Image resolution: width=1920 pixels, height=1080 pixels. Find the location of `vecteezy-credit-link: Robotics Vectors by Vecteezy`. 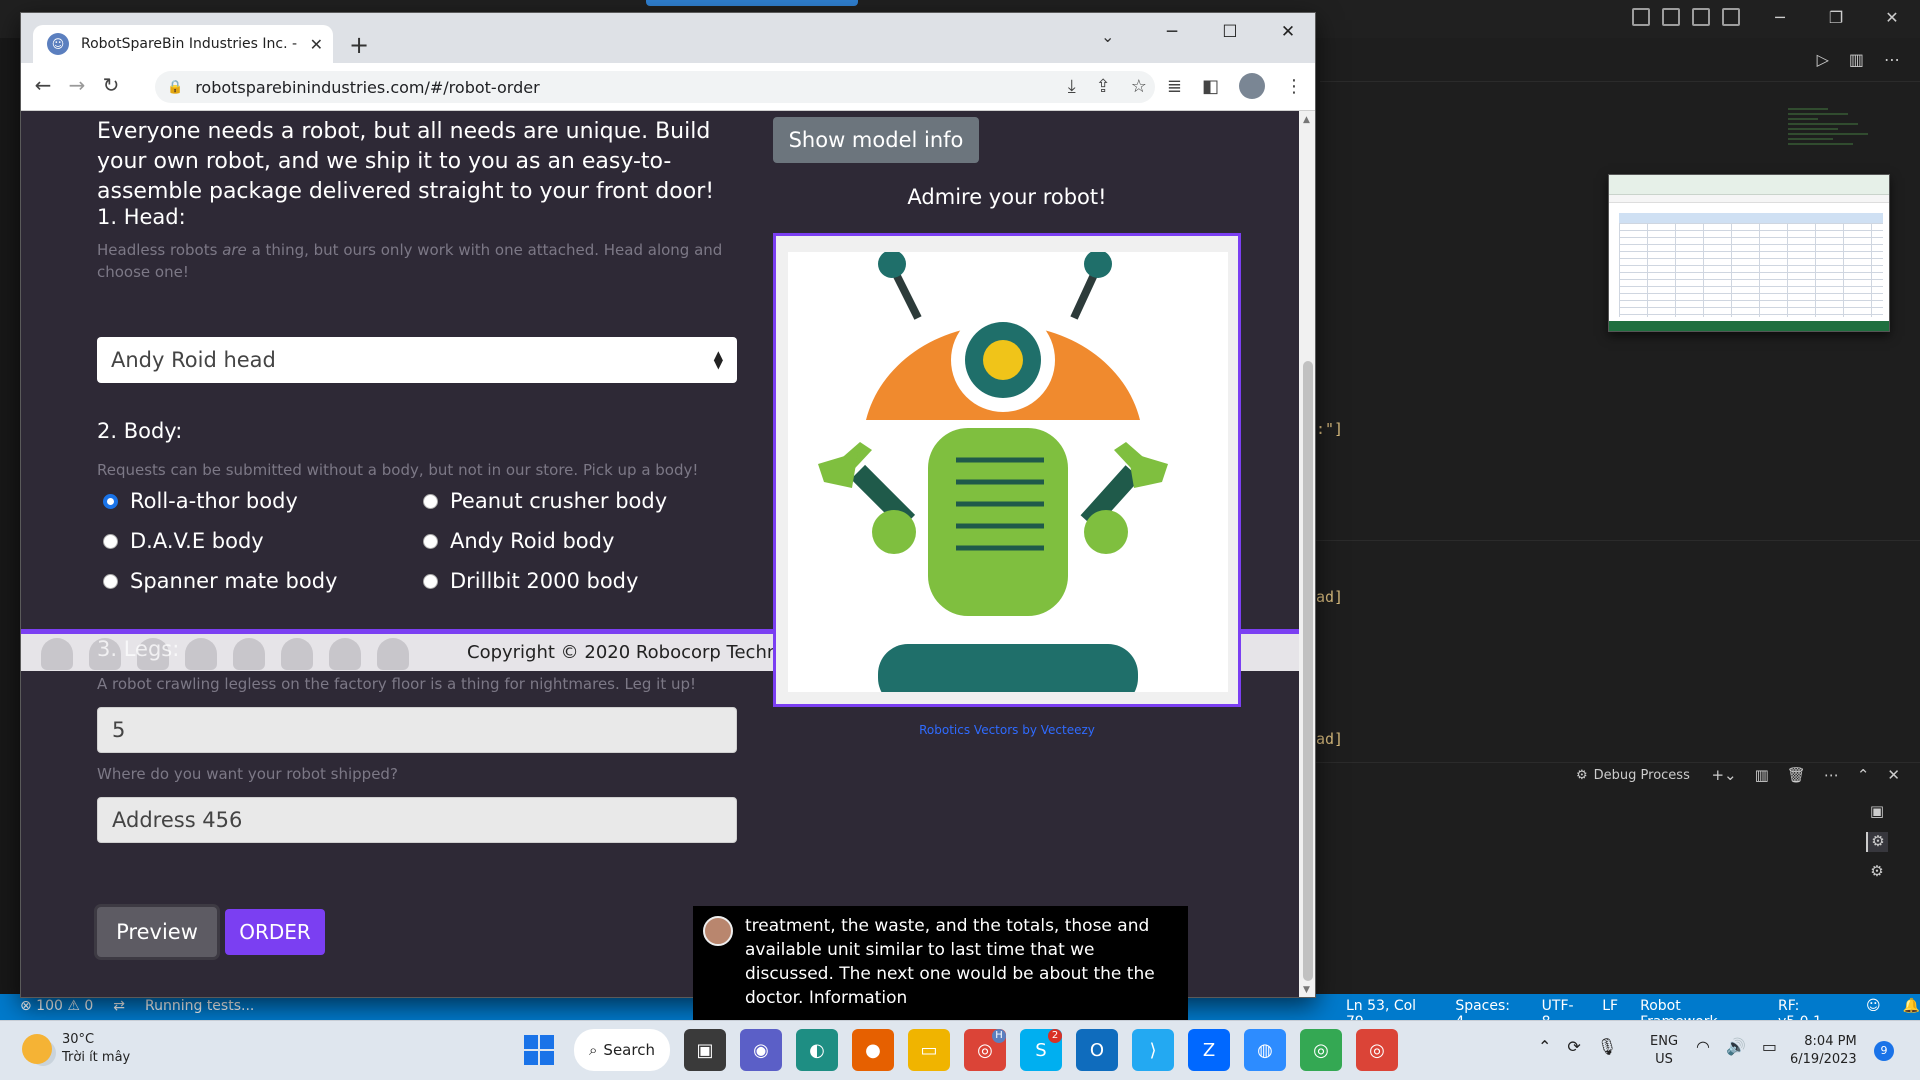

vecteezy-credit-link: Robotics Vectors by Vecteezy is located at coordinates (1007, 730).